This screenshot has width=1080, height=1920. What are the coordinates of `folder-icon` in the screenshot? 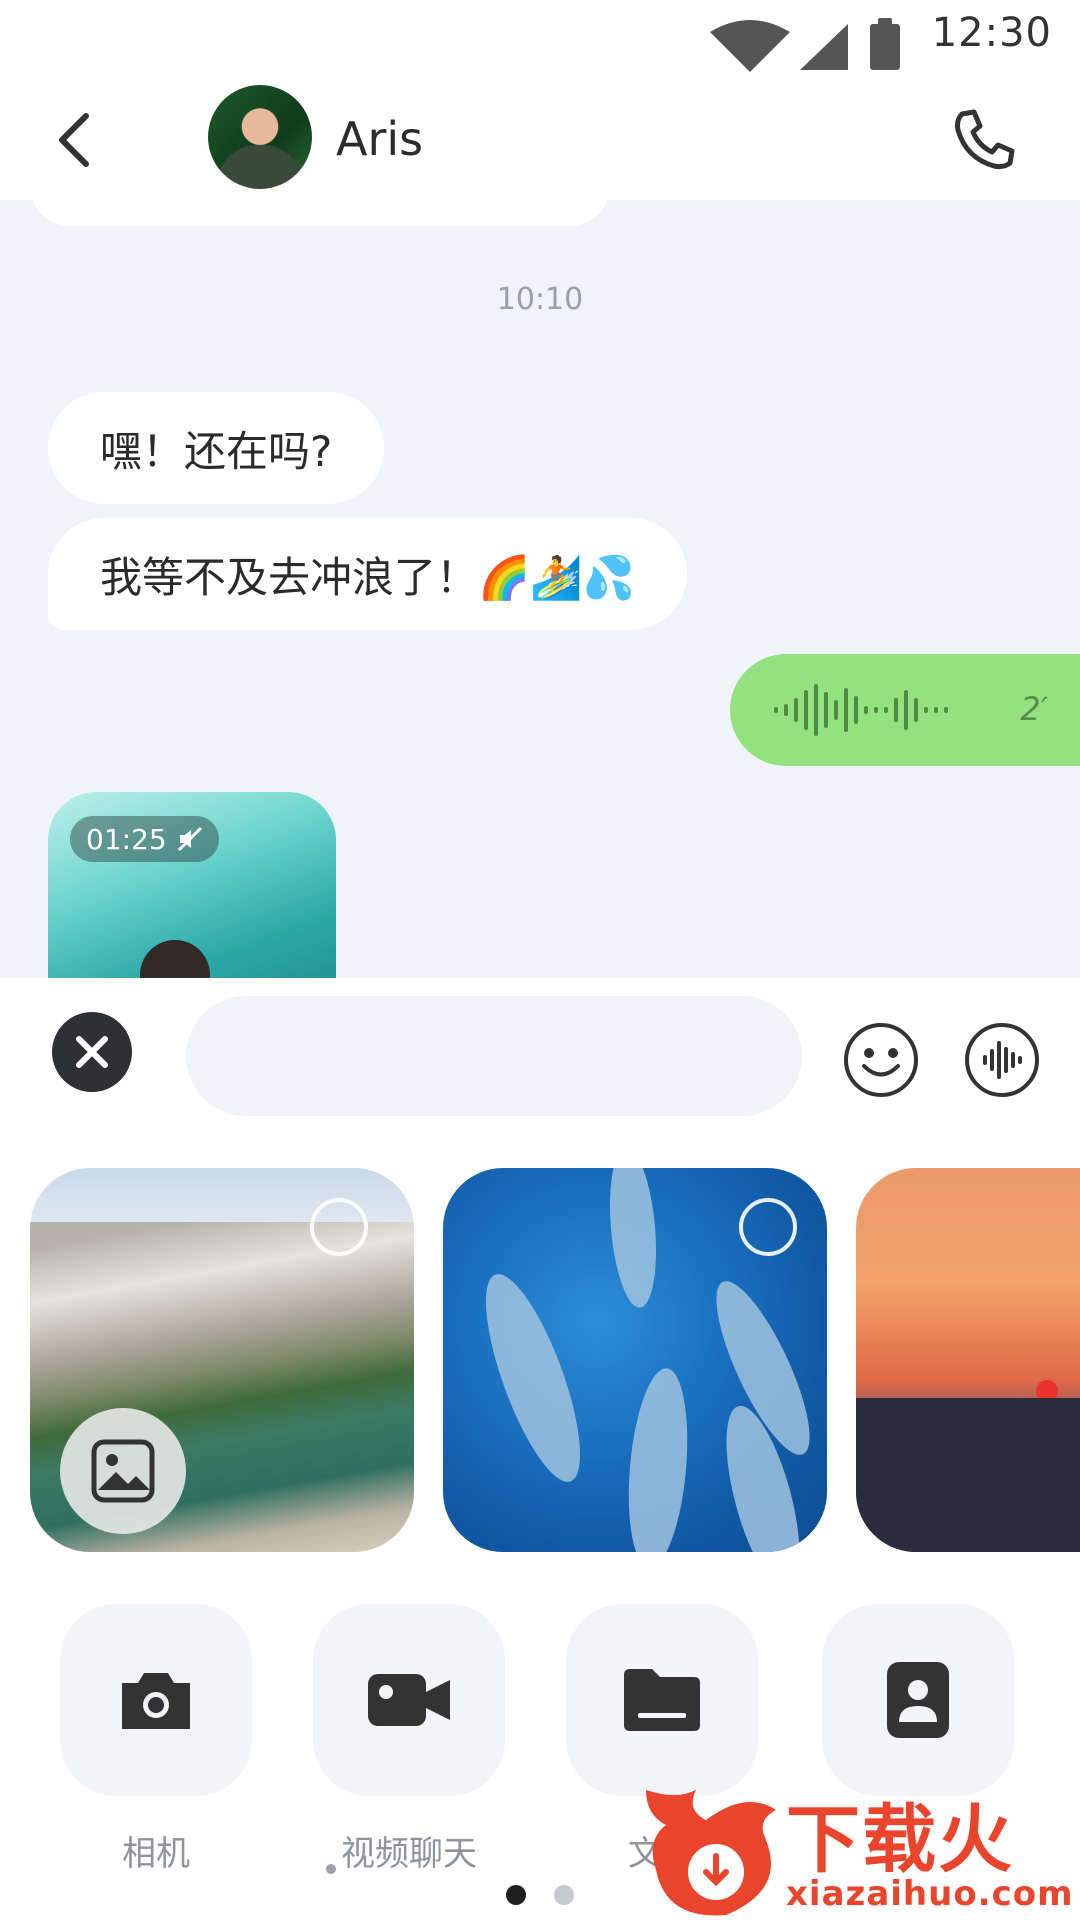 It's located at (662, 1700).